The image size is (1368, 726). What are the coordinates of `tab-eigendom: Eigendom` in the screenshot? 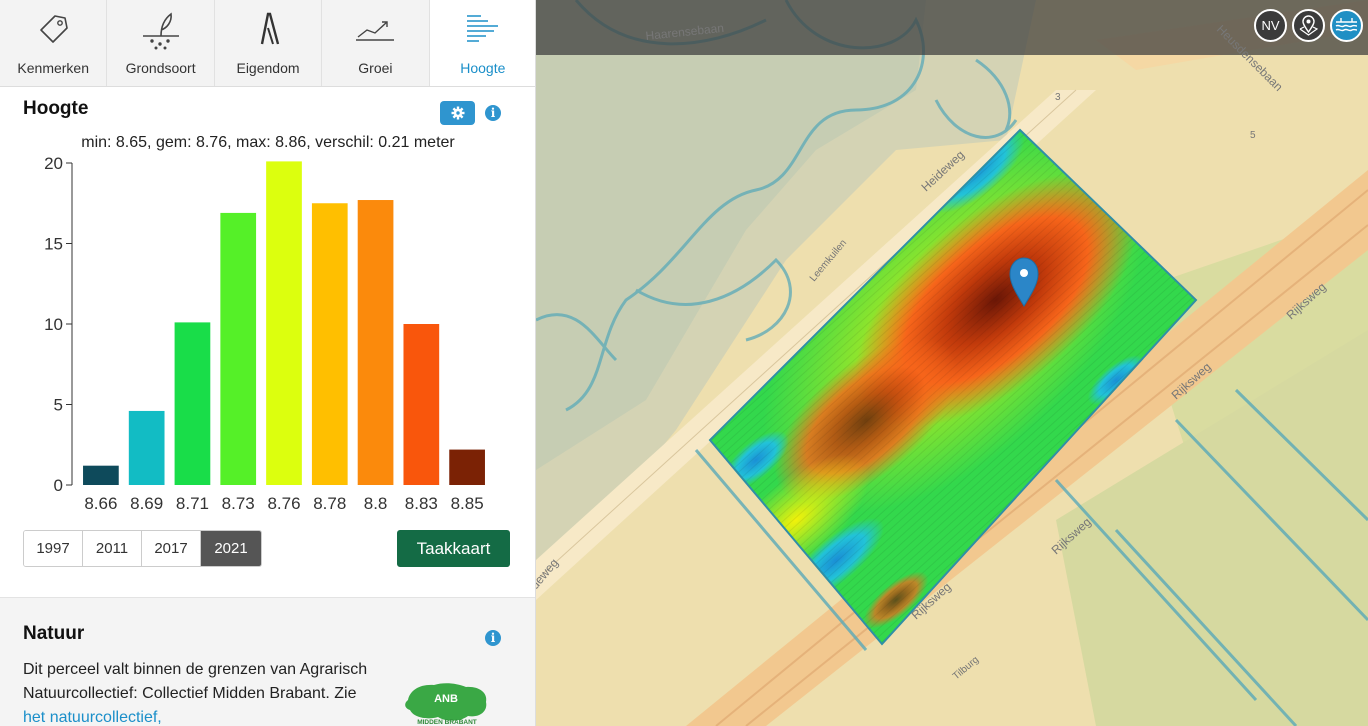 It's located at (269, 43).